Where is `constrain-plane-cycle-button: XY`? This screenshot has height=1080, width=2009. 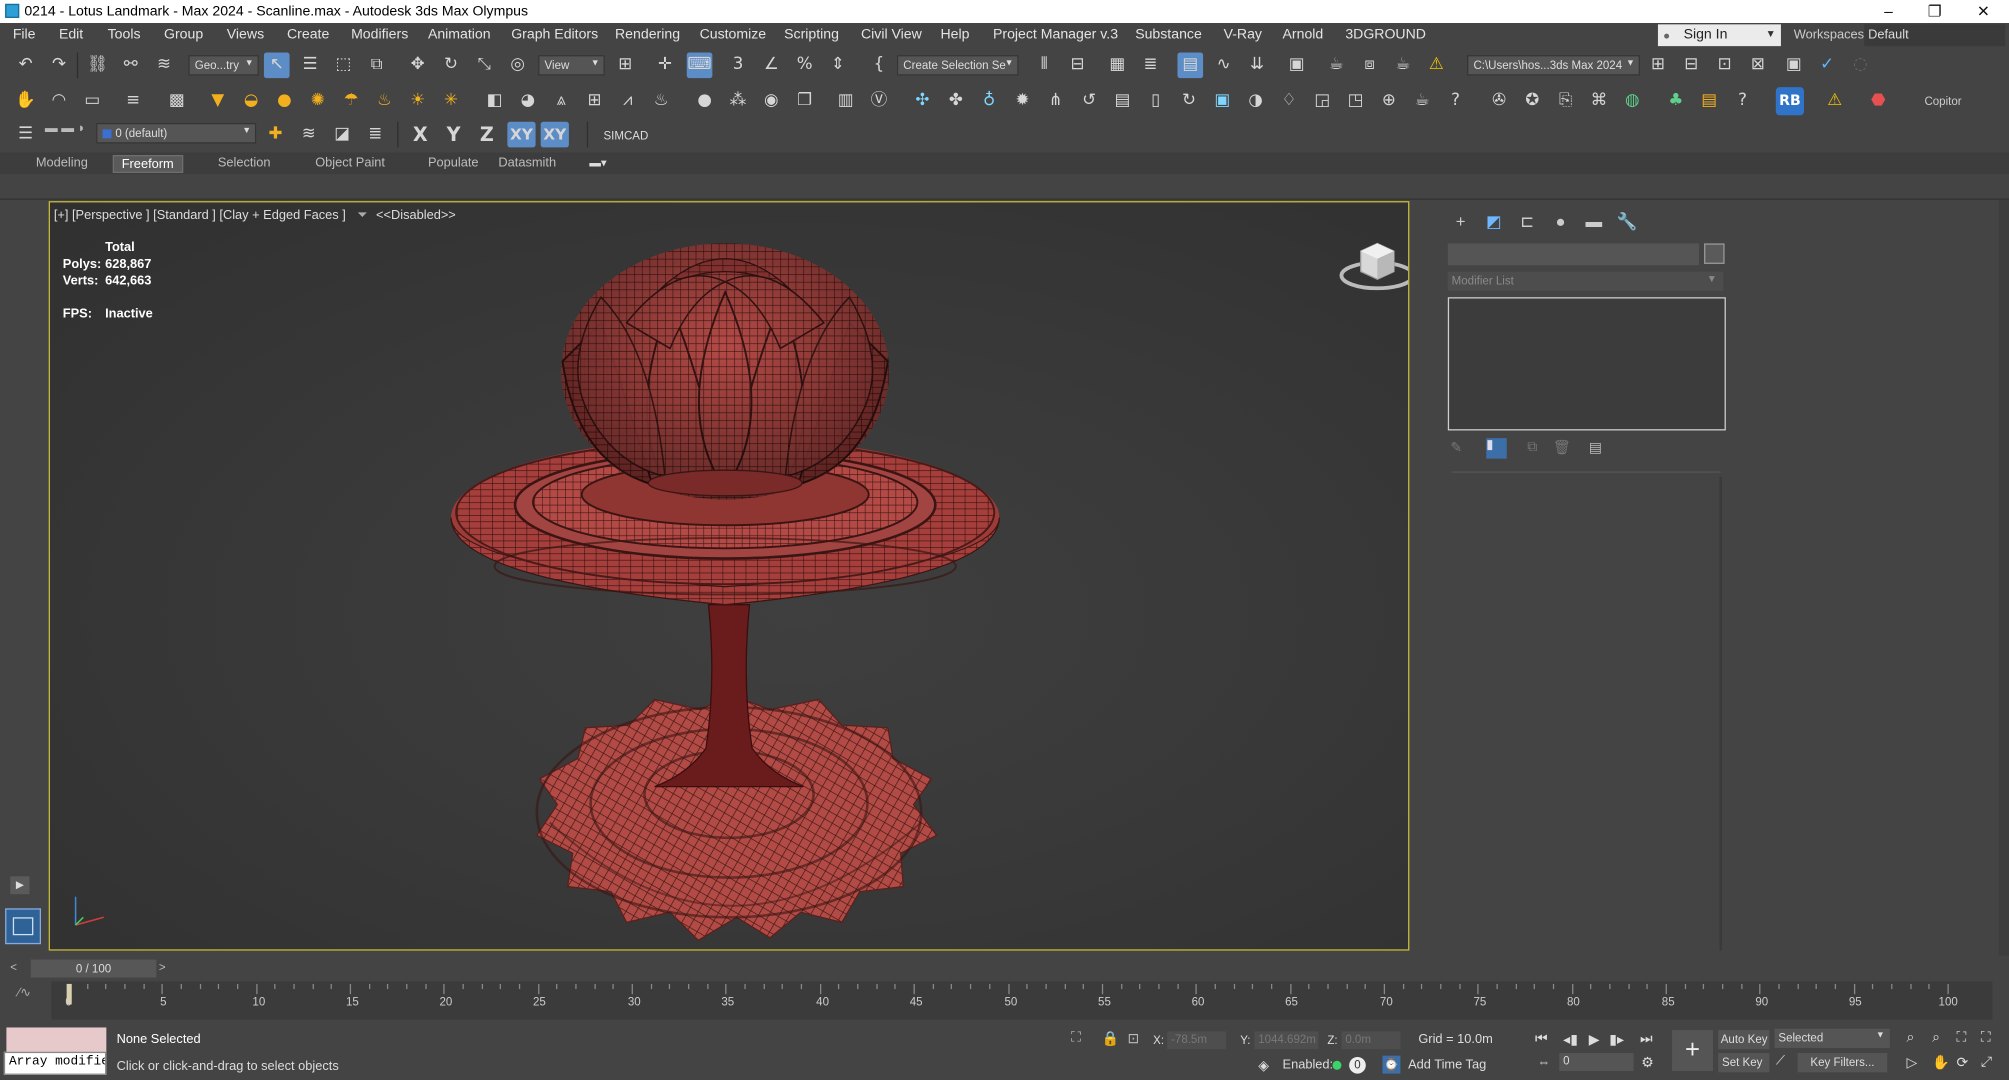
constrain-plane-cycle-button: XY is located at coordinates (554, 134).